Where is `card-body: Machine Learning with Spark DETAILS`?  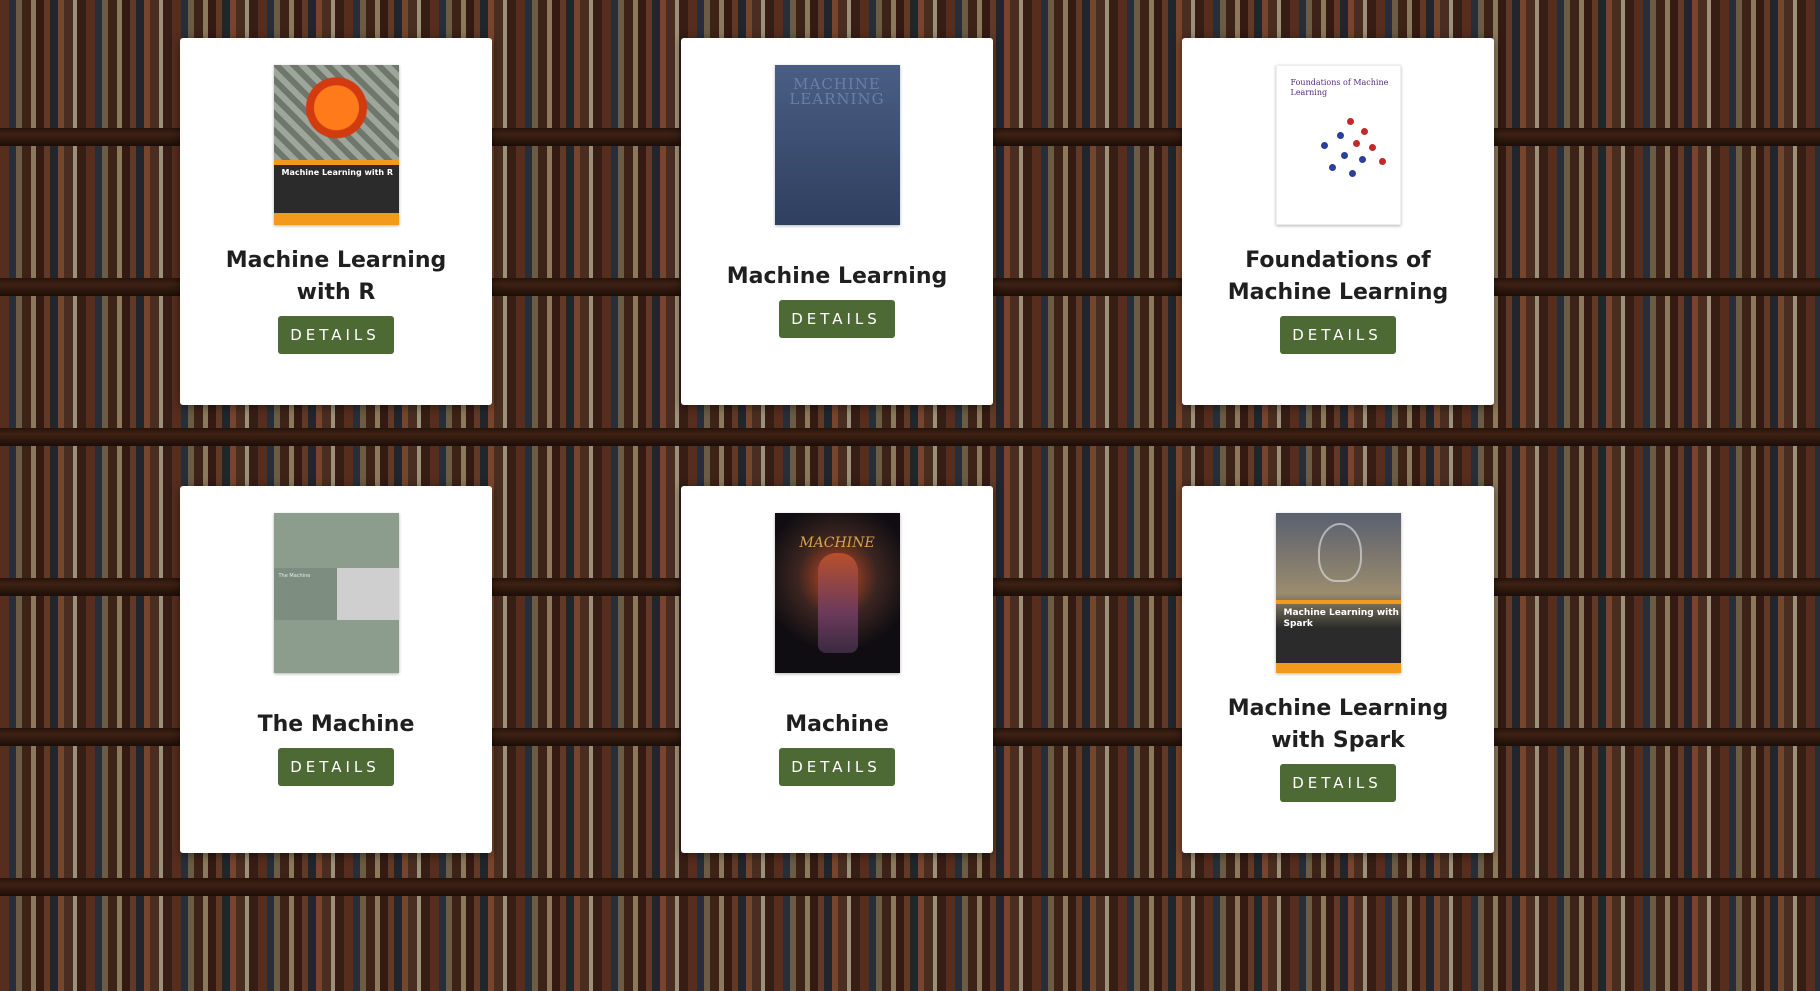 card-body: Machine Learning with Spark DETAILS is located at coordinates (1338, 763).